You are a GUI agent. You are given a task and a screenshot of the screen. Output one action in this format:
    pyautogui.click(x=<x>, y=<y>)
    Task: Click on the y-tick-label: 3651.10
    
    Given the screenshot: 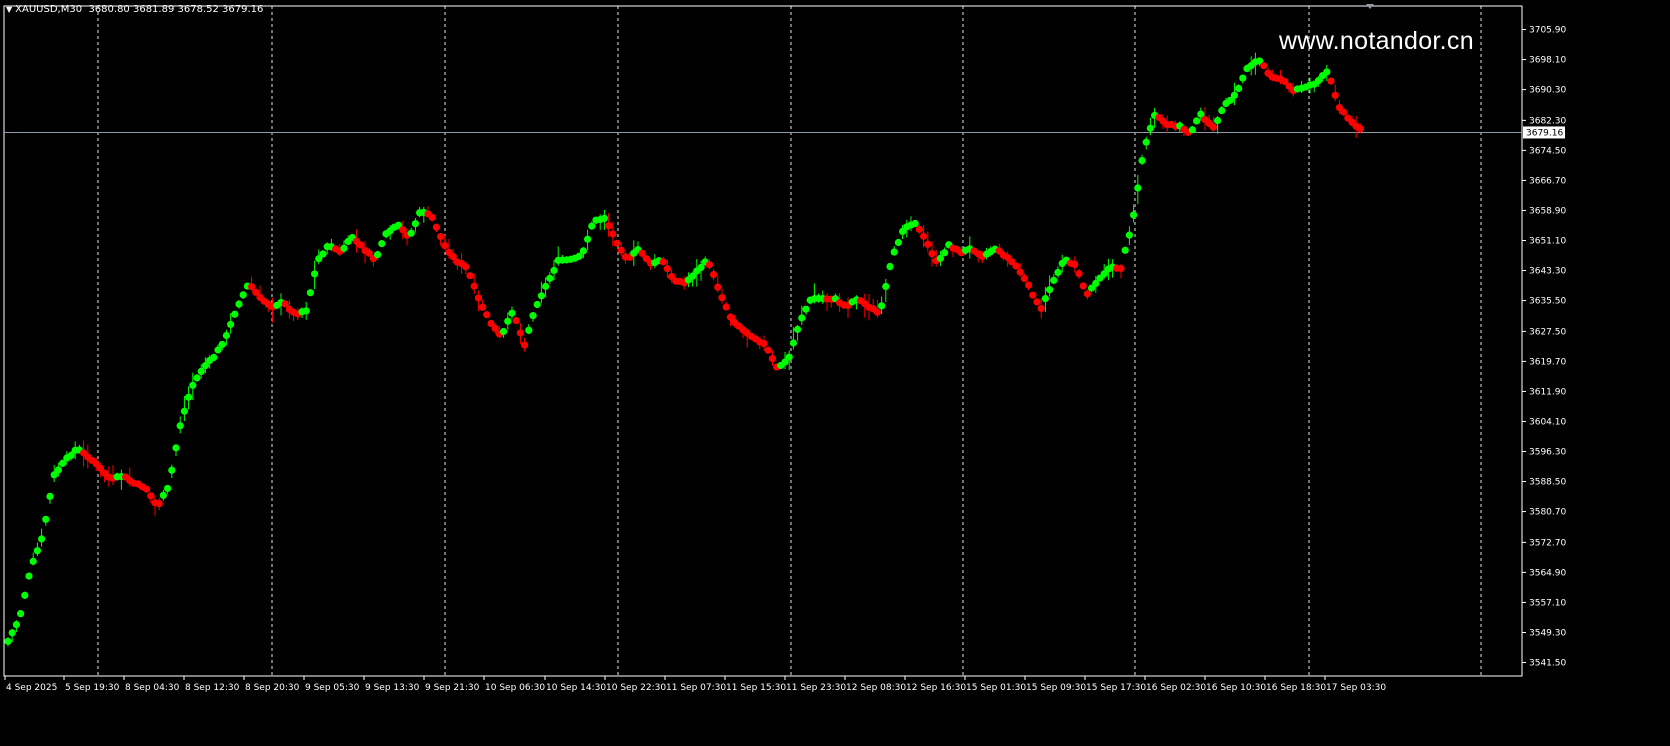 What is the action you would take?
    pyautogui.click(x=1547, y=242)
    